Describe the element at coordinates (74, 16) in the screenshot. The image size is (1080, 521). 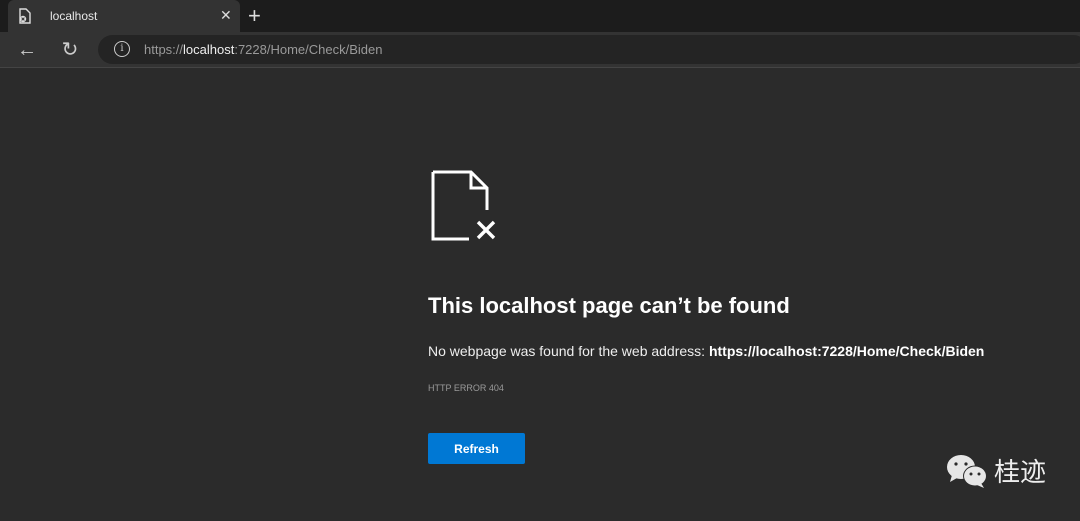
I see `tab-title: localhost` at that location.